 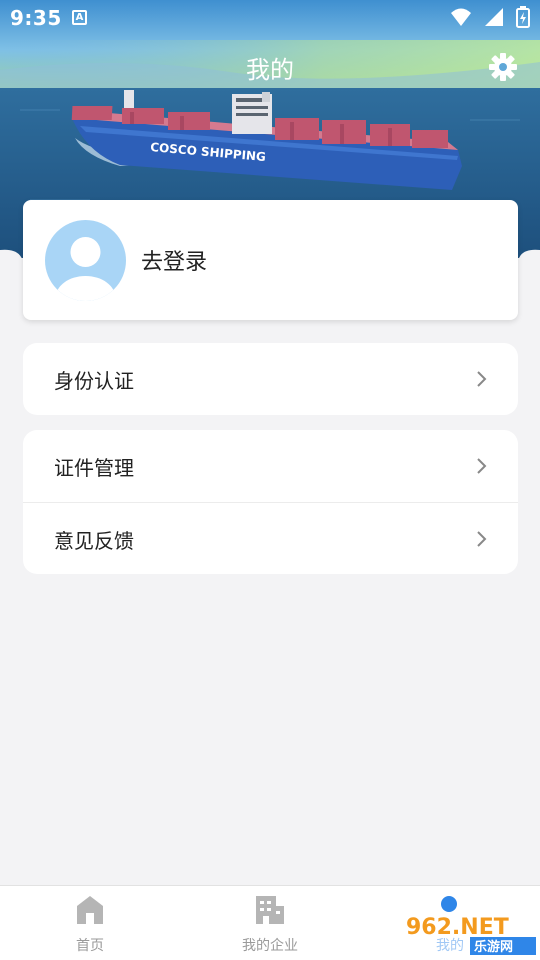 What do you see at coordinates (270, 466) in the screenshot?
I see `menu-item-certificate-management: 证件管理` at bounding box center [270, 466].